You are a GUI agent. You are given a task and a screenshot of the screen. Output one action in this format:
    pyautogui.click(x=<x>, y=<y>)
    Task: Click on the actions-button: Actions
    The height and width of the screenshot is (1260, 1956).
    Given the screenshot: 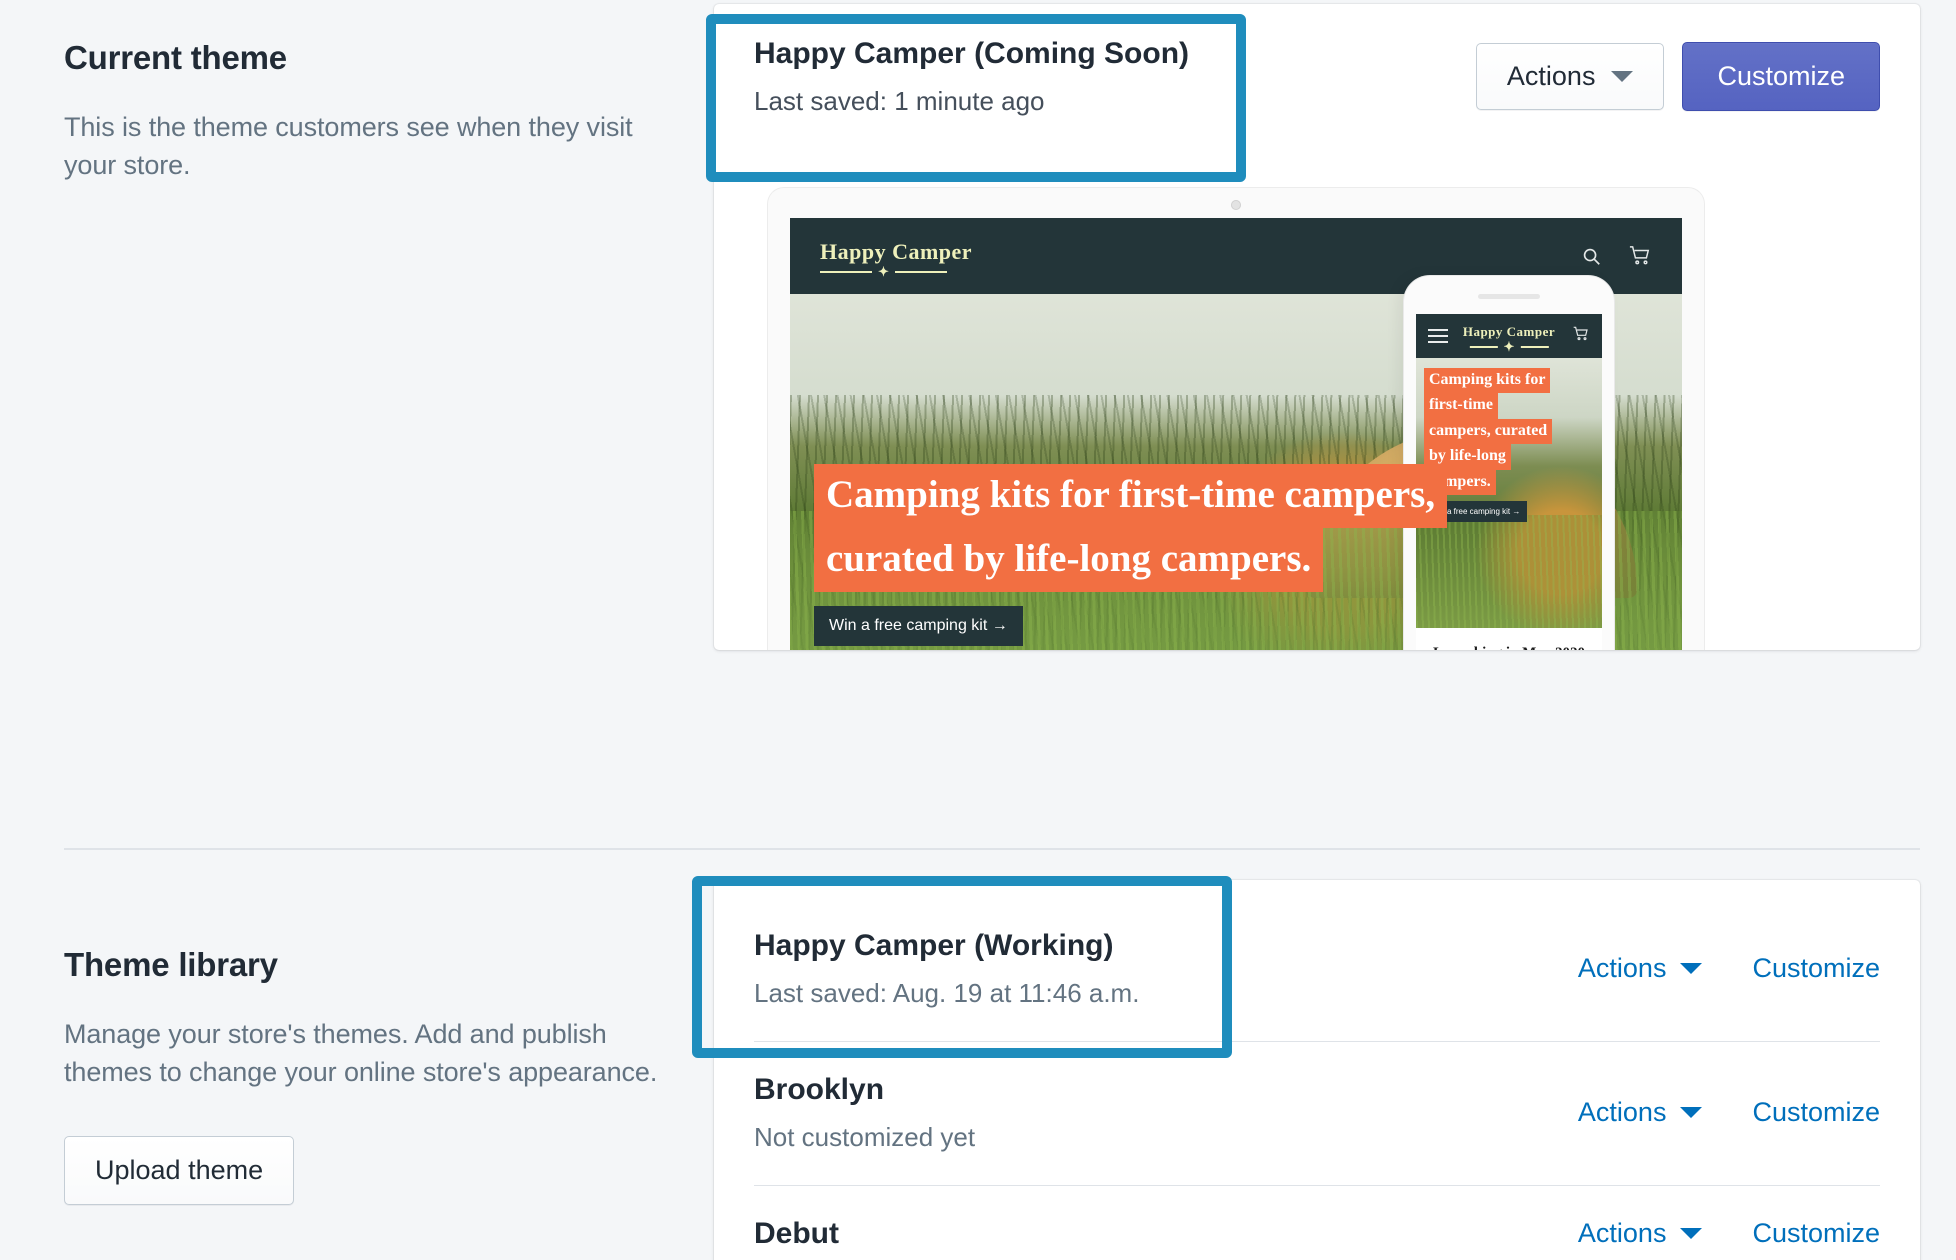 What is the action you would take?
    pyautogui.click(x=1570, y=76)
    